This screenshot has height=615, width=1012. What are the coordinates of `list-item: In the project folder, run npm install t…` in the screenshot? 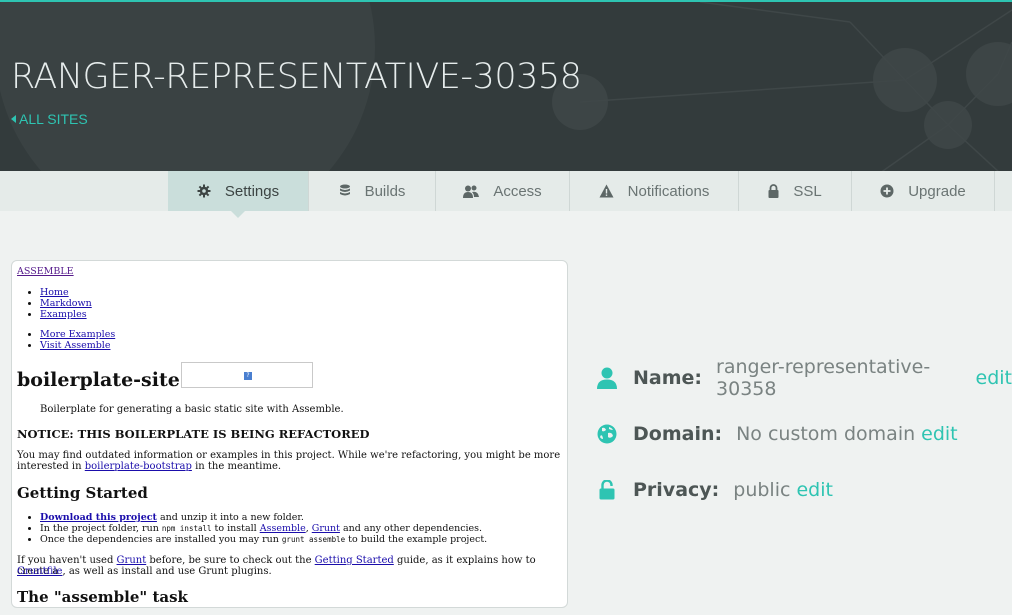 It's located at (263, 528).